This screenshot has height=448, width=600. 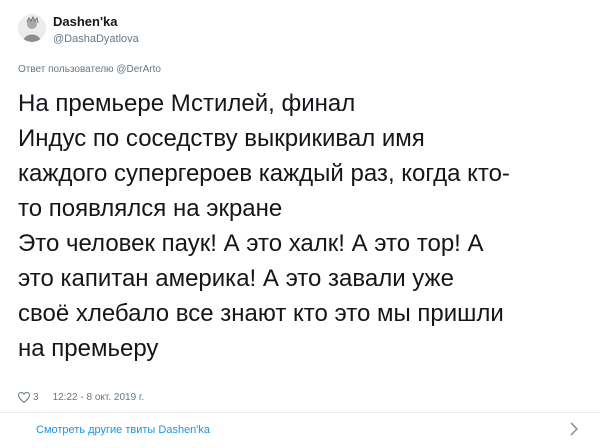 I want to click on tweet-meta: 3 12:22 - 8 окт. 2019 г., so click(x=81, y=397).